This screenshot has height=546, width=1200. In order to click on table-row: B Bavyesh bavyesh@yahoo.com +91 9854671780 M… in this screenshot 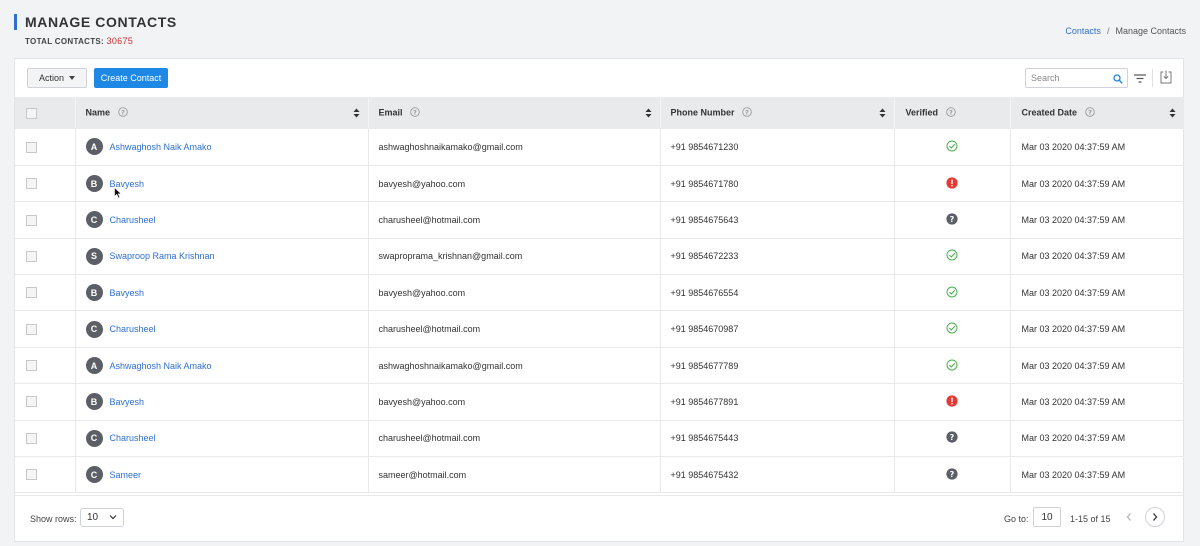, I will do `click(599, 183)`.